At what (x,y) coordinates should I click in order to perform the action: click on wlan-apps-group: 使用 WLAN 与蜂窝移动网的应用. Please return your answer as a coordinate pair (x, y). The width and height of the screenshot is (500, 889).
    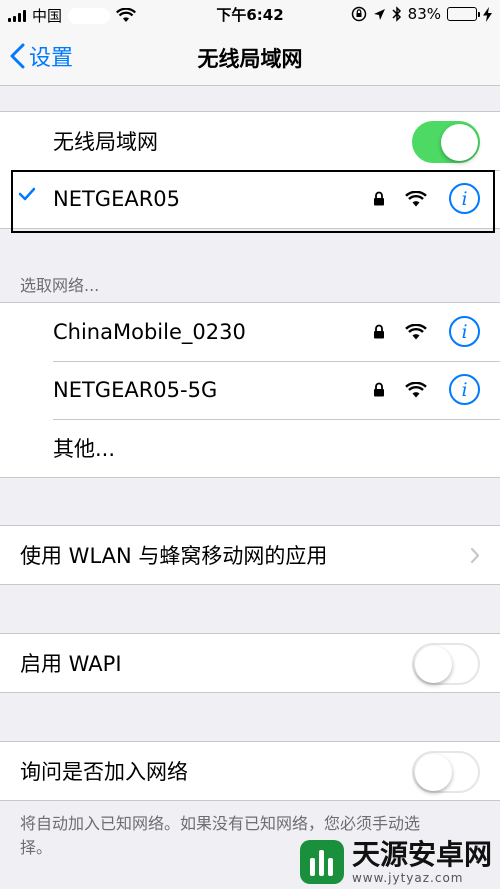
    Looking at the image, I should click on (250, 555).